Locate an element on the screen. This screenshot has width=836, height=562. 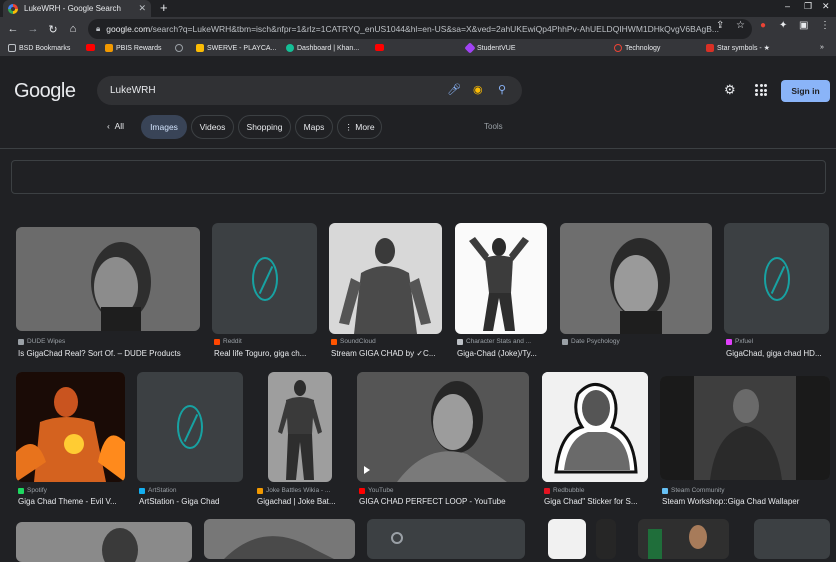
bookmark-youtube is located at coordinates (92, 47).